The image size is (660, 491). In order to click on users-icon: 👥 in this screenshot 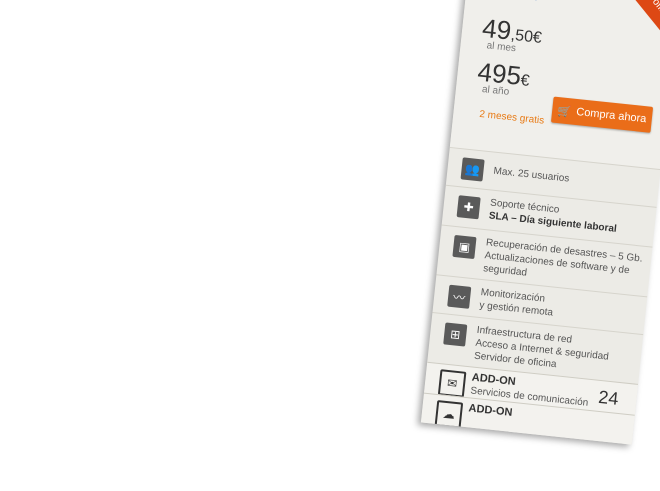, I will do `click(472, 169)`.